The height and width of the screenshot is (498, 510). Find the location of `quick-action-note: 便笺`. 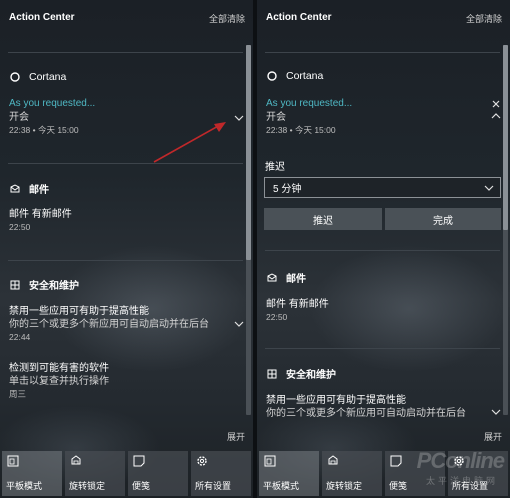

quick-action-note: 便笺 is located at coordinates (158, 473).